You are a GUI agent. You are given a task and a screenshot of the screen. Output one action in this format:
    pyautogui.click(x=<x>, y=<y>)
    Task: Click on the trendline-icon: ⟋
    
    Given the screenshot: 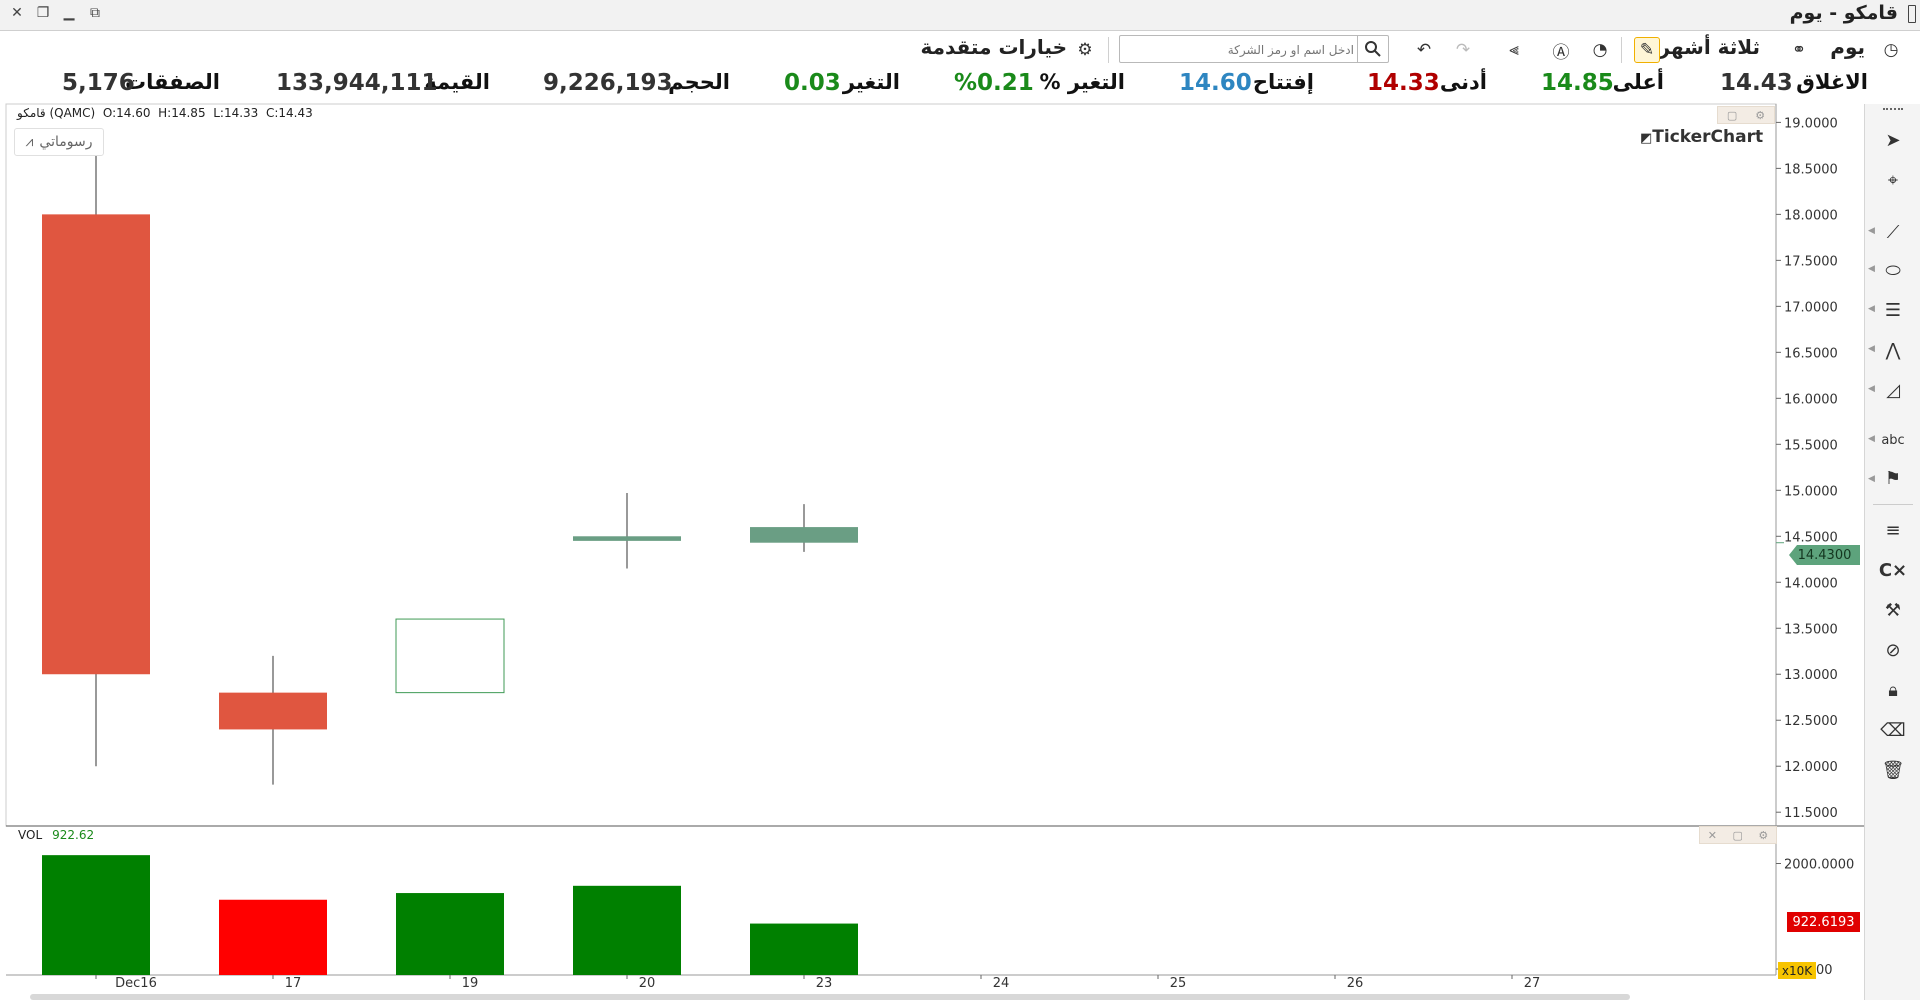 What is the action you would take?
    pyautogui.click(x=1893, y=232)
    